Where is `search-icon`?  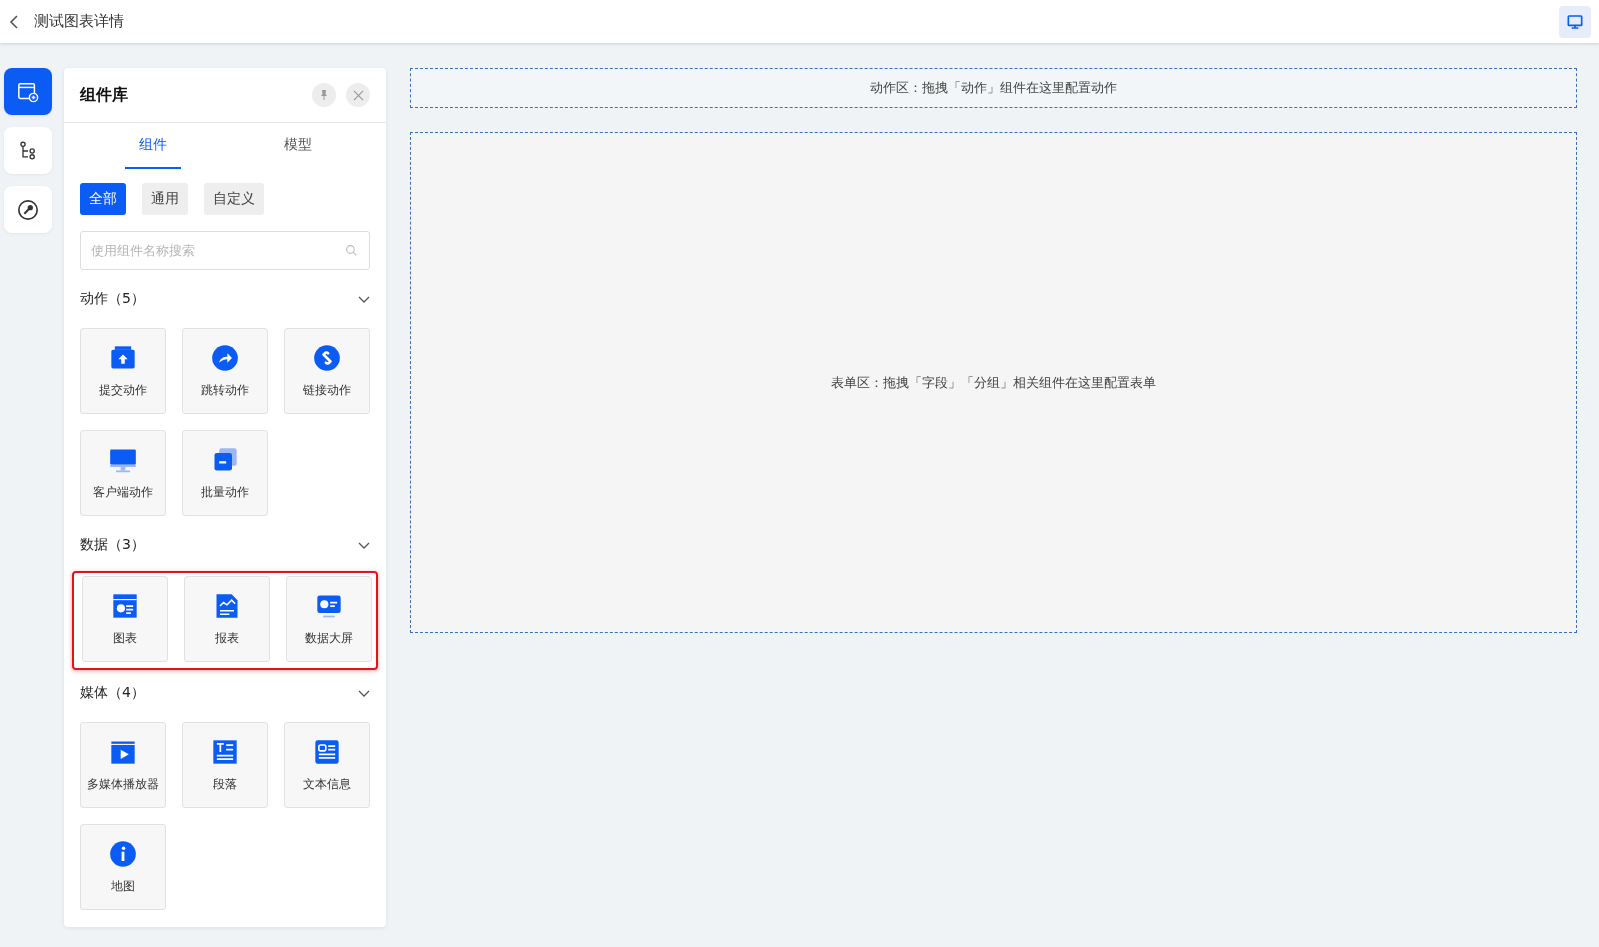 search-icon is located at coordinates (351, 250).